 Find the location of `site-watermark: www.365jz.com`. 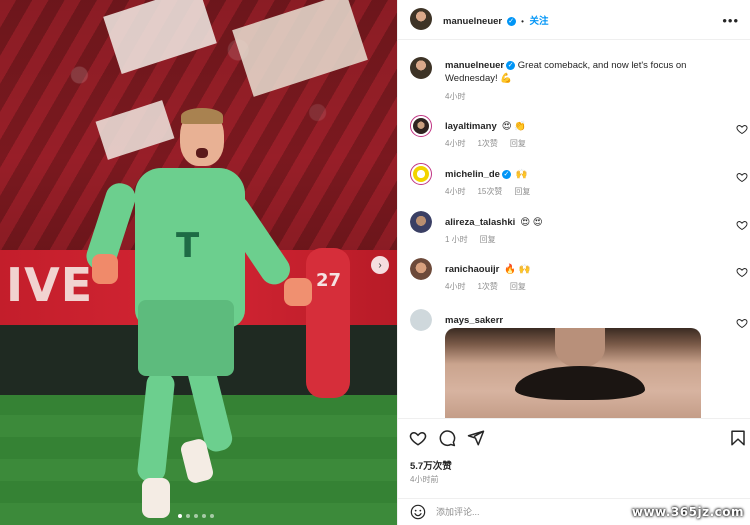

site-watermark: www.365jz.com is located at coordinates (687, 512).